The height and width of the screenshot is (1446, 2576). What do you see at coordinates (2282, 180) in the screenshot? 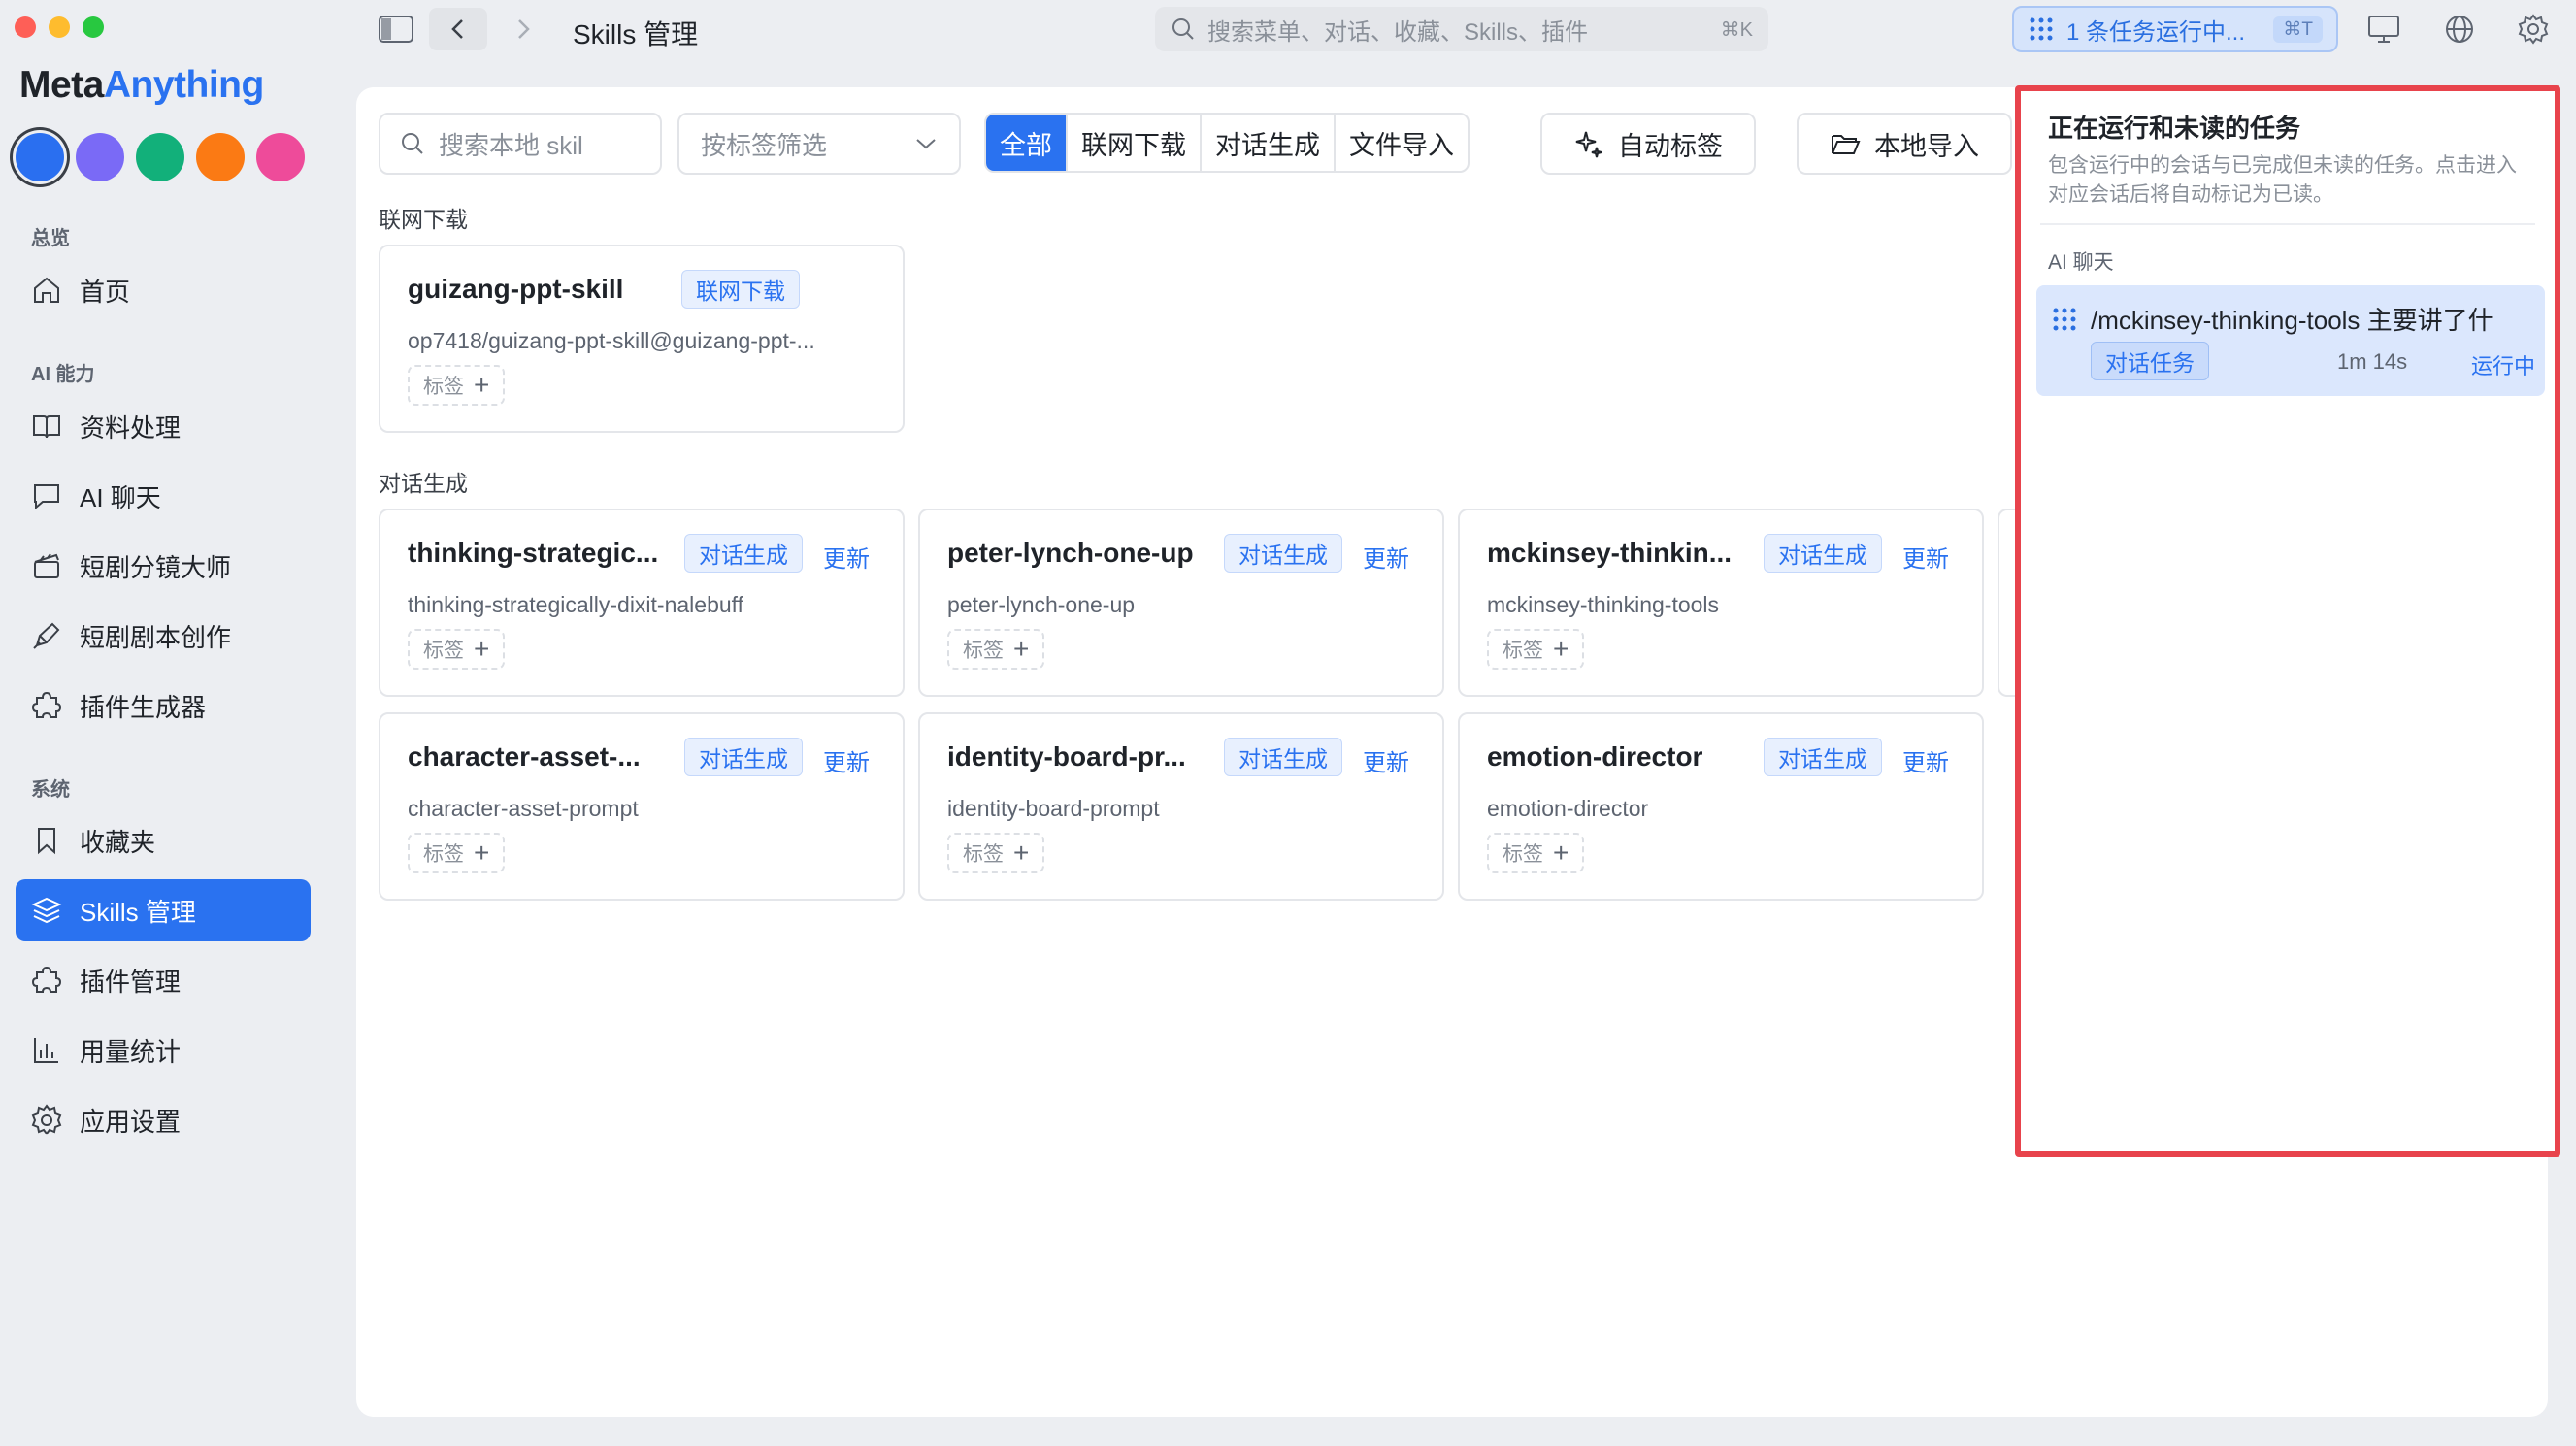
I see `popover-description: 包含运行中的会话与已完成但未读的任务。点击进入对应会话后将自动标记为已读。` at bounding box center [2282, 180].